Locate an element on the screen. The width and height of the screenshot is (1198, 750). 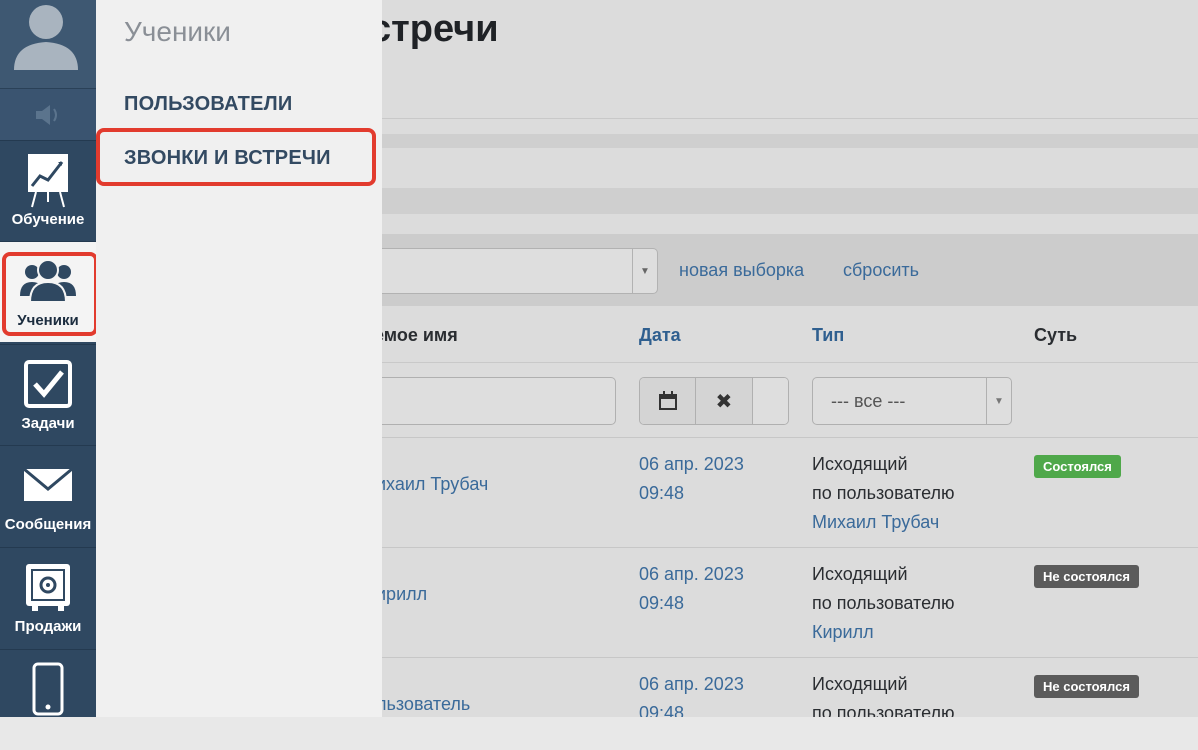
envelope-icon is located at coordinates (48, 484).